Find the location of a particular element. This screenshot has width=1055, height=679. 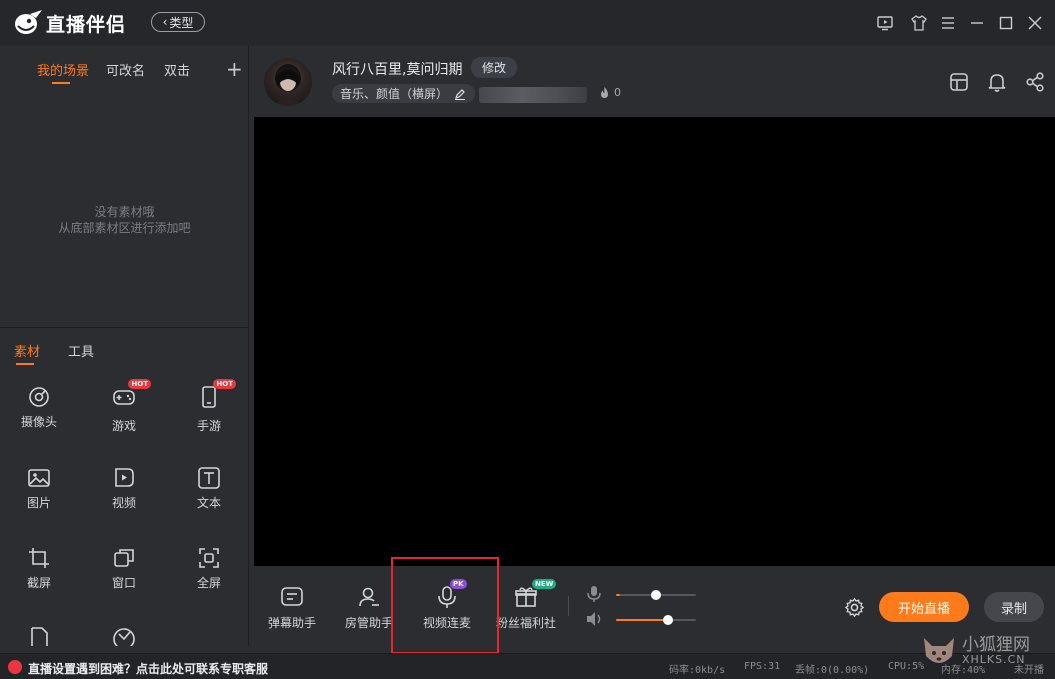

video-icon is located at coordinates (124, 477).